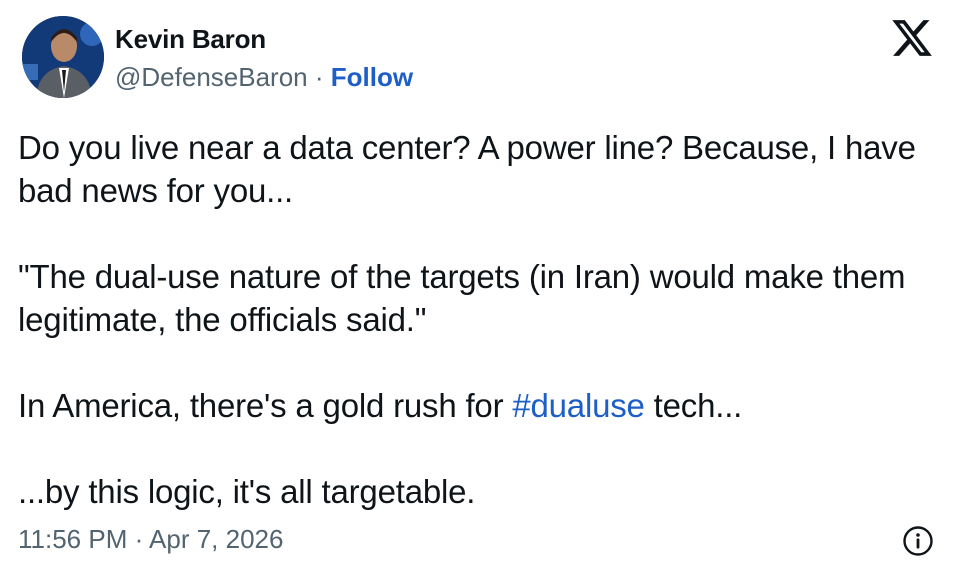 Image resolution: width=960 pixels, height=574 pixels. I want to click on author-name: Kevin Baron, so click(190, 39).